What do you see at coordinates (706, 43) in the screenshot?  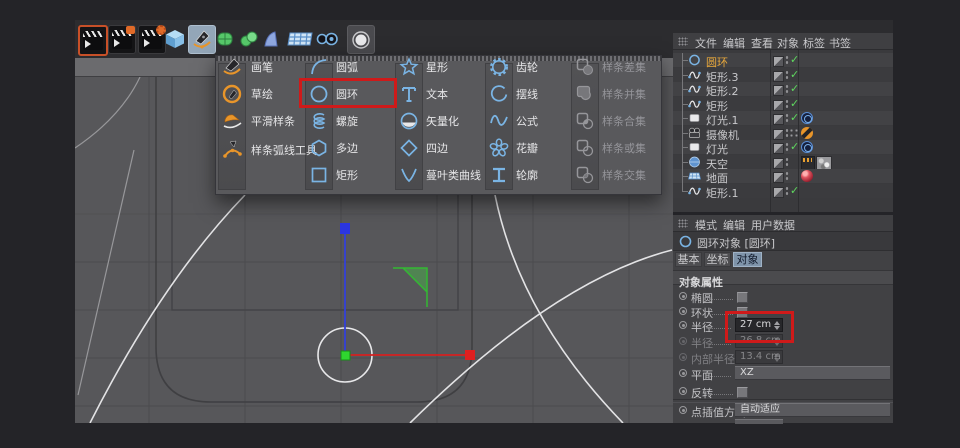 I see `om-menu-file: 文件` at bounding box center [706, 43].